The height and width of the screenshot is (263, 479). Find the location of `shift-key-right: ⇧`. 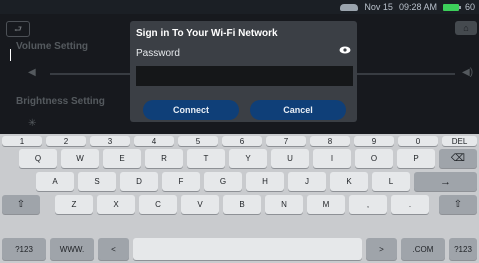

shift-key-right: ⇧ is located at coordinates (458, 204).